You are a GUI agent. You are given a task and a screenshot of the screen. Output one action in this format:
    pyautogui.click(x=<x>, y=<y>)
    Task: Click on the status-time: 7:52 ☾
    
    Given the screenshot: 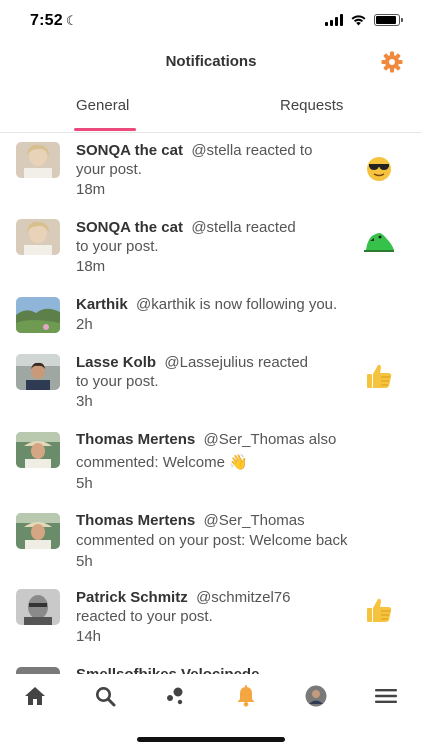 What is the action you would take?
    pyautogui.click(x=54, y=21)
    